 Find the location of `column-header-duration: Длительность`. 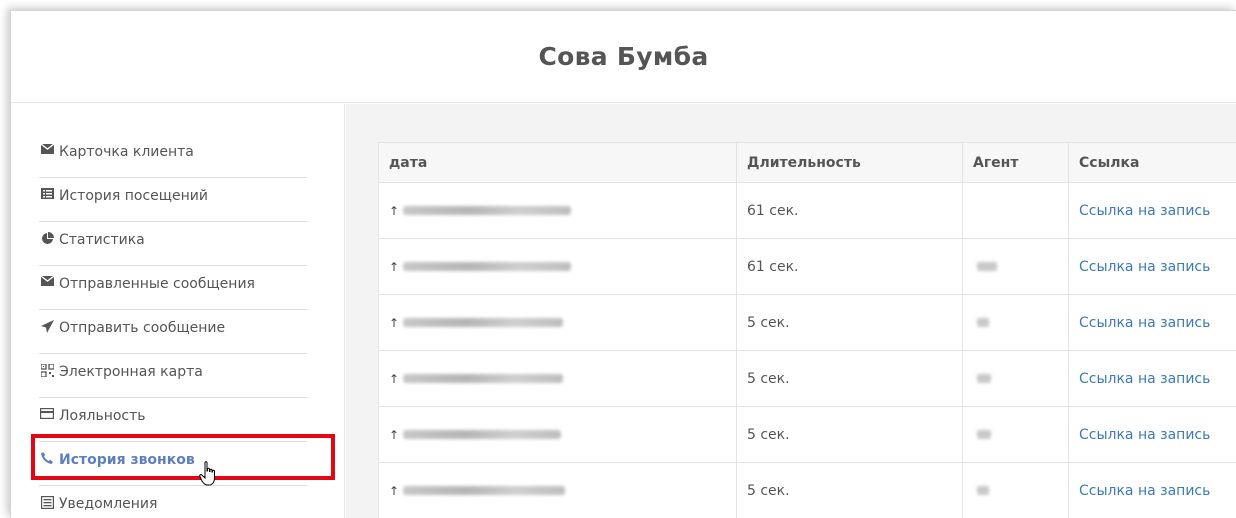

column-header-duration: Длительность is located at coordinates (849, 162).